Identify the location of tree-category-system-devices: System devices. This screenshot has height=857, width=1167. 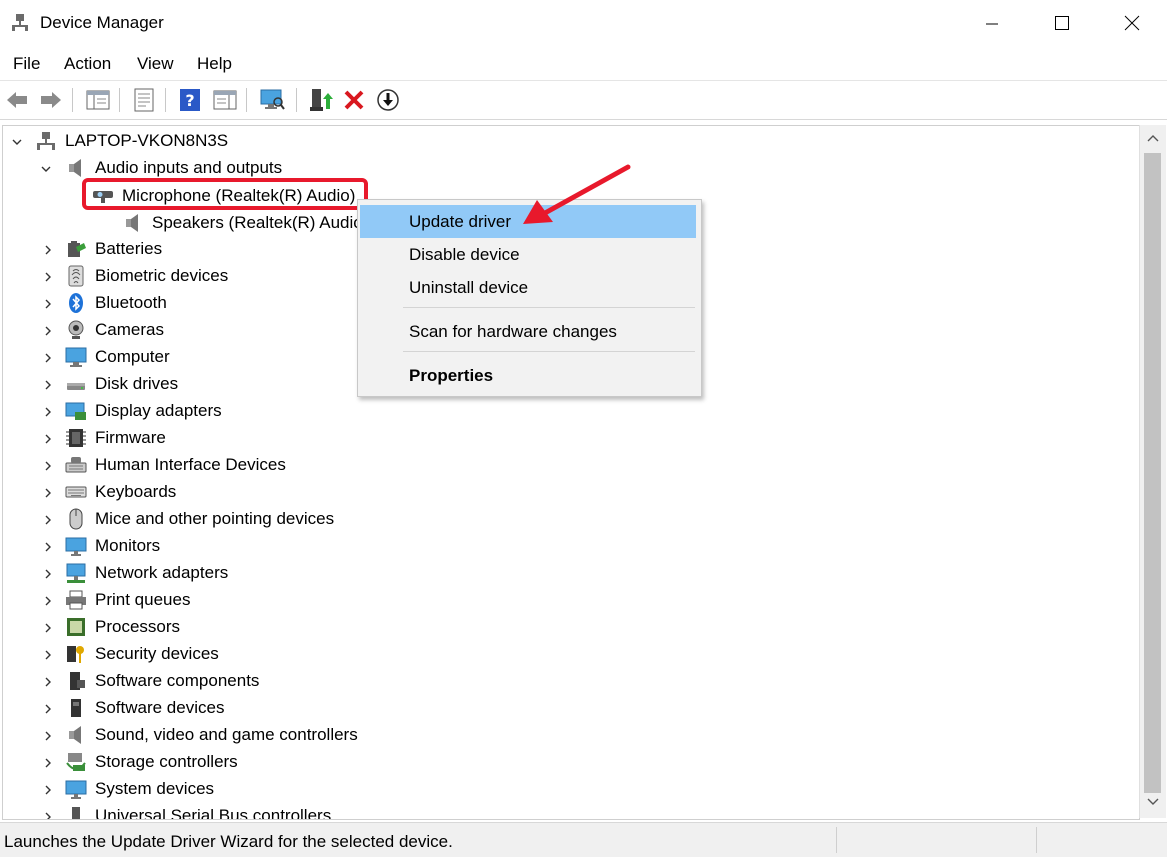
(303, 789).